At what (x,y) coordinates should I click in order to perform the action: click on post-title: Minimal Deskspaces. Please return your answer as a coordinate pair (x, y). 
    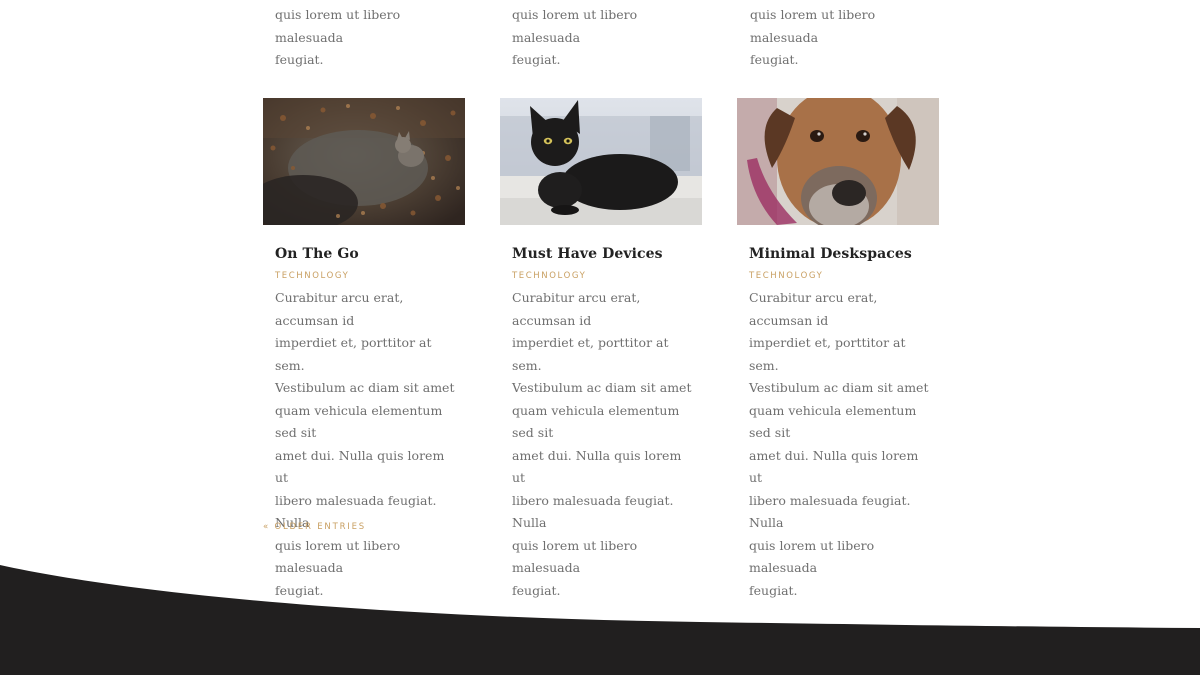
    Looking at the image, I should click on (839, 254).